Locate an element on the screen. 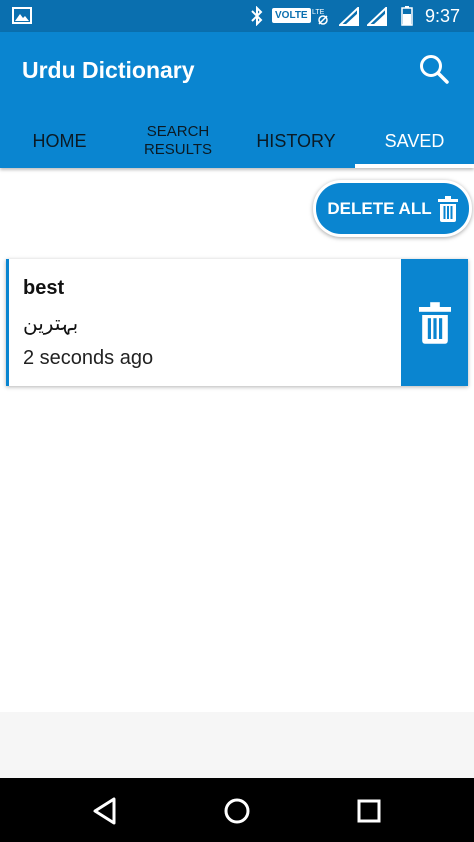 Image resolution: width=474 pixels, height=842 pixels. tab-label: SEARCH RESULTS is located at coordinates (178, 141).